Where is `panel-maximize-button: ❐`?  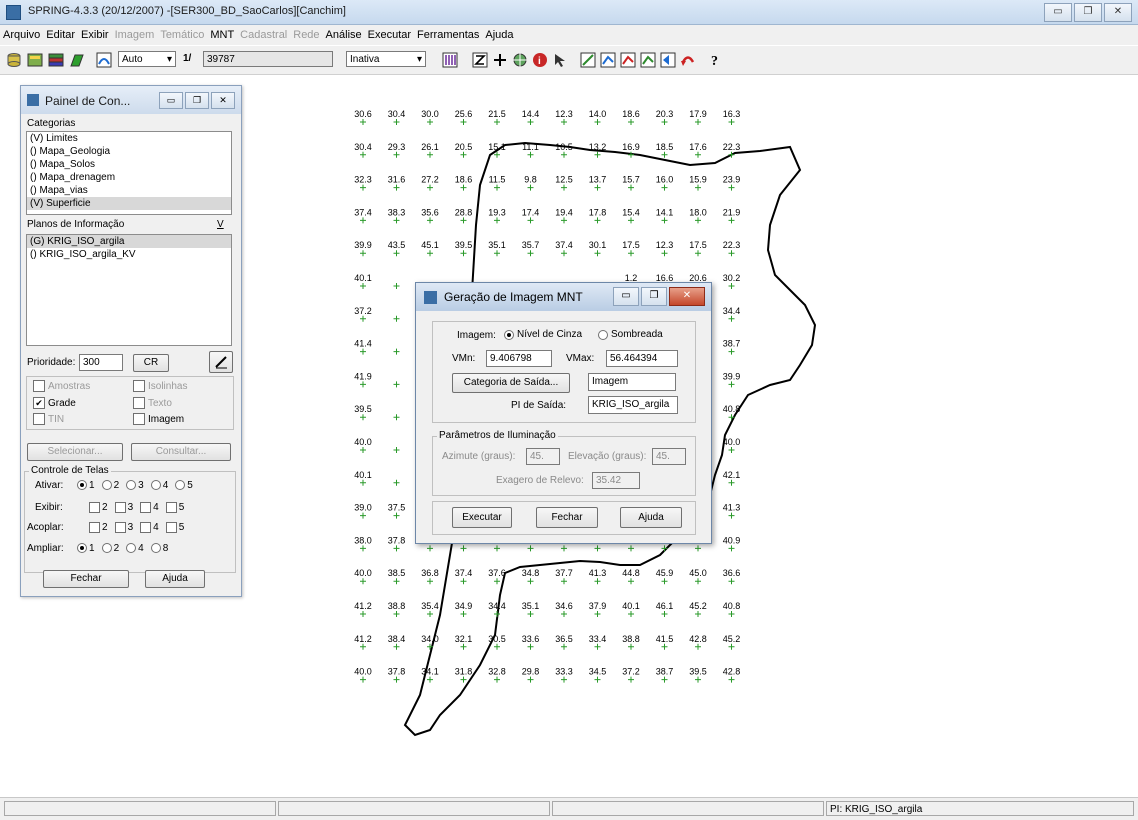 panel-maximize-button: ❐ is located at coordinates (197, 100).